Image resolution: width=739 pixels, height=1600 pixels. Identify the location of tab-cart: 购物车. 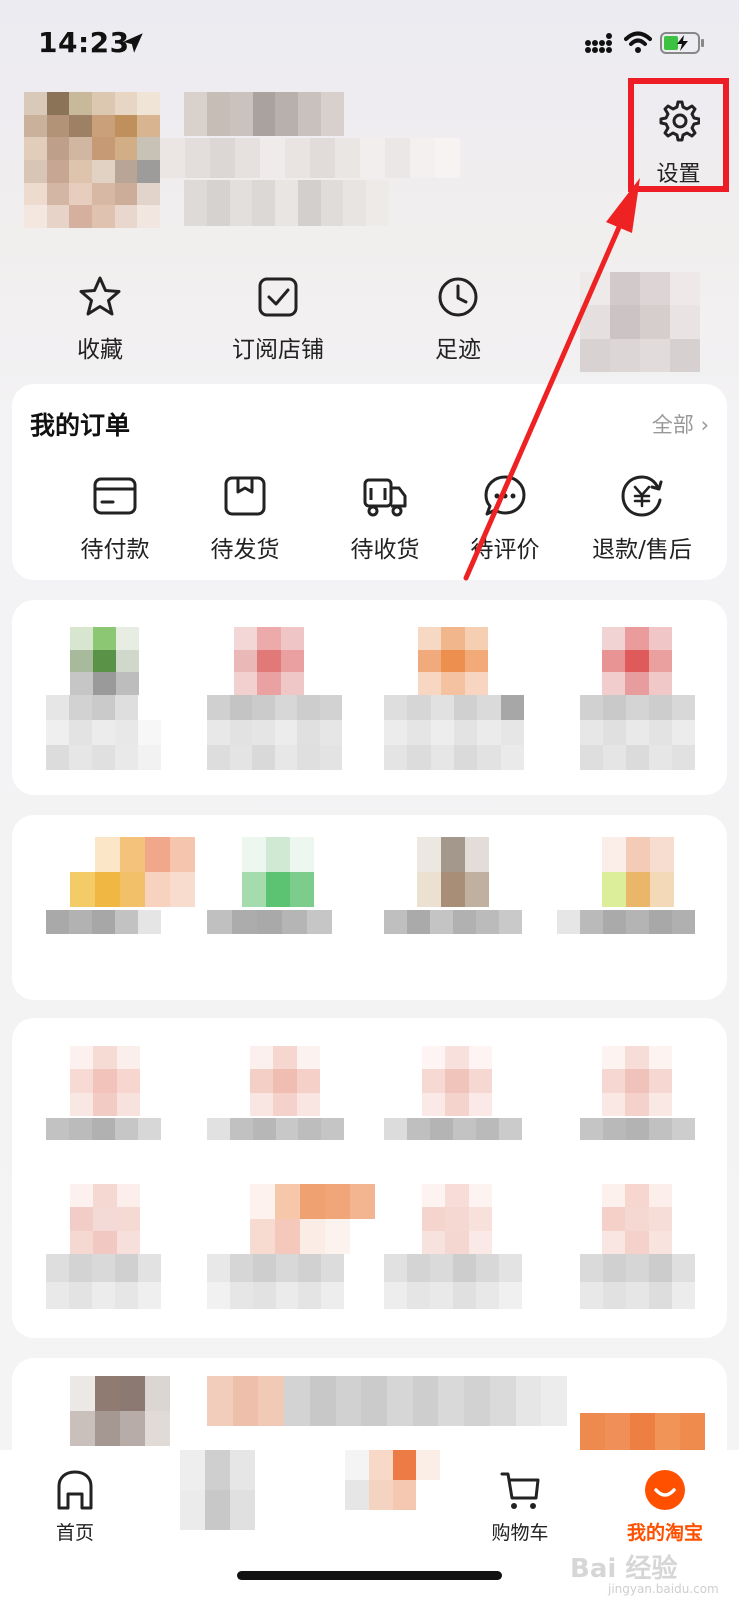
(520, 1506).